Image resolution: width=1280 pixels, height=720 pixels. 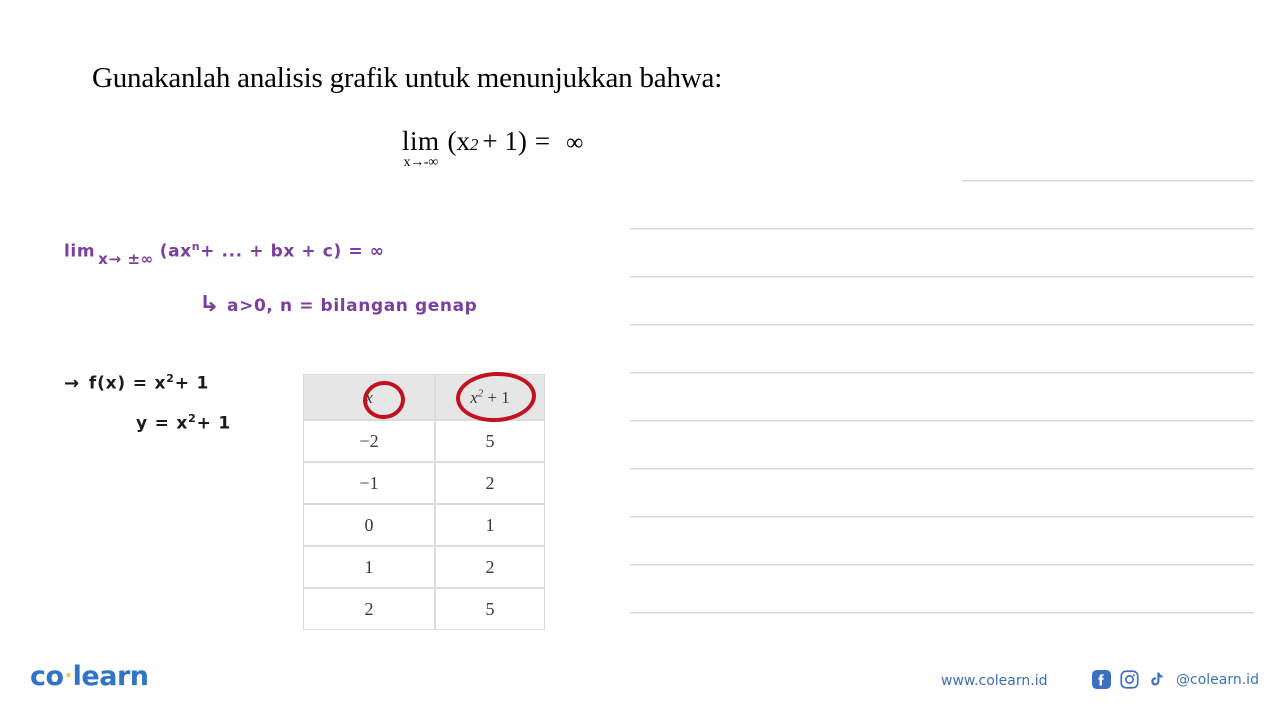 I want to click on hw-fx-suffix: + 1, so click(x=192, y=383).